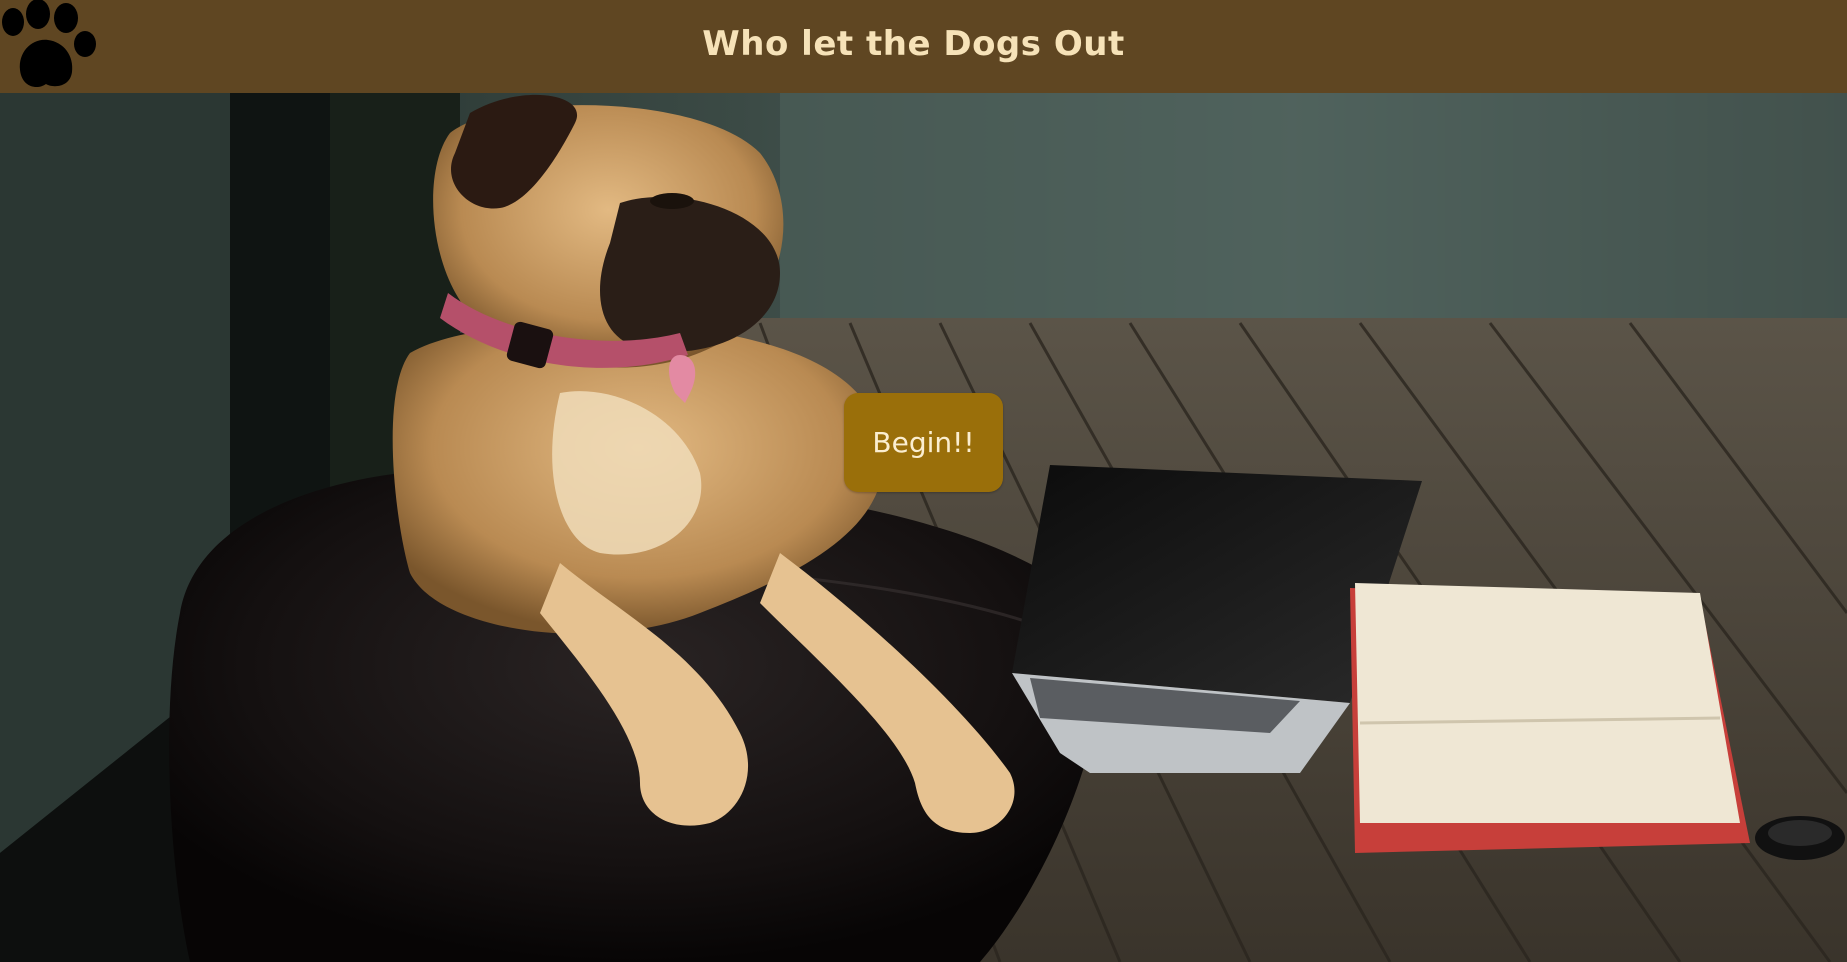 This screenshot has height=962, width=1847. What do you see at coordinates (913, 44) in the screenshot?
I see `page-title: Who let the Dogs Out` at bounding box center [913, 44].